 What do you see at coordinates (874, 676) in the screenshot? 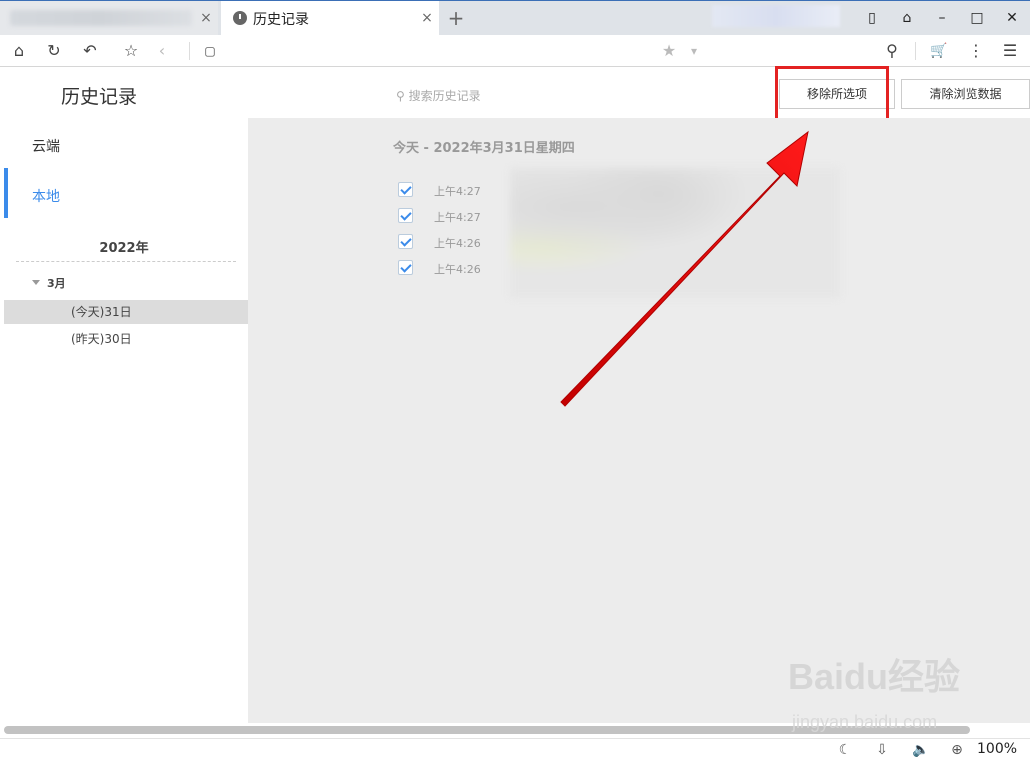
I see `watermark-logo: Baidu经验` at bounding box center [874, 676].